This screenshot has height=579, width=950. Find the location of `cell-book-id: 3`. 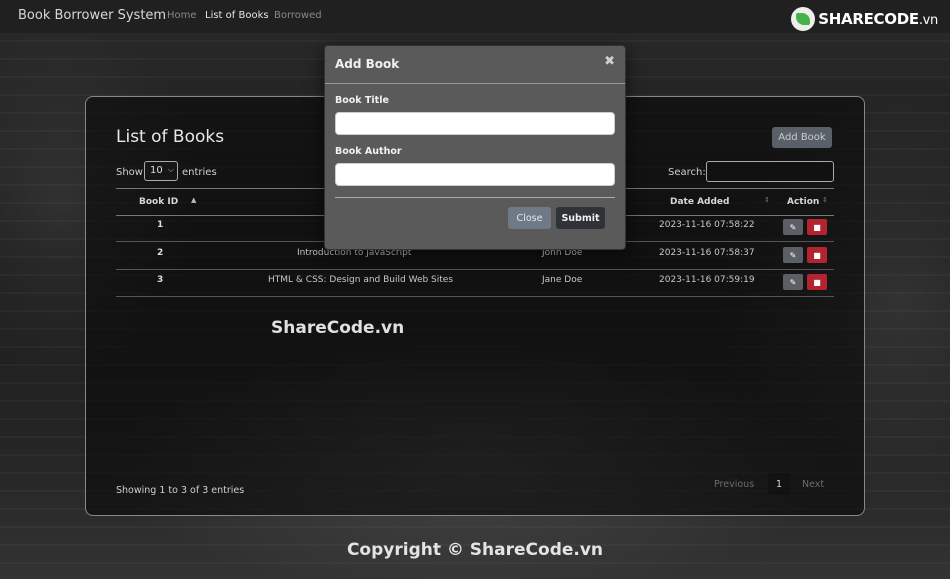

cell-book-id: 3 is located at coordinates (160, 280).